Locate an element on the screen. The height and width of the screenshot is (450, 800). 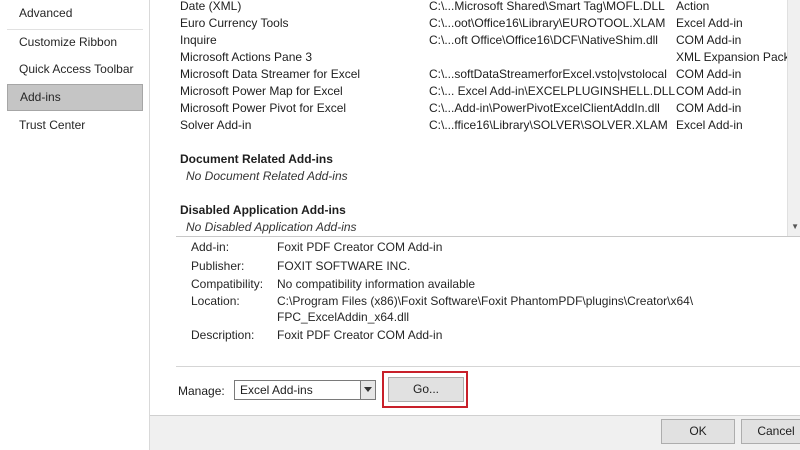
addin-name: Microsoft Power Map for Excel is located at coordinates (261, 91).